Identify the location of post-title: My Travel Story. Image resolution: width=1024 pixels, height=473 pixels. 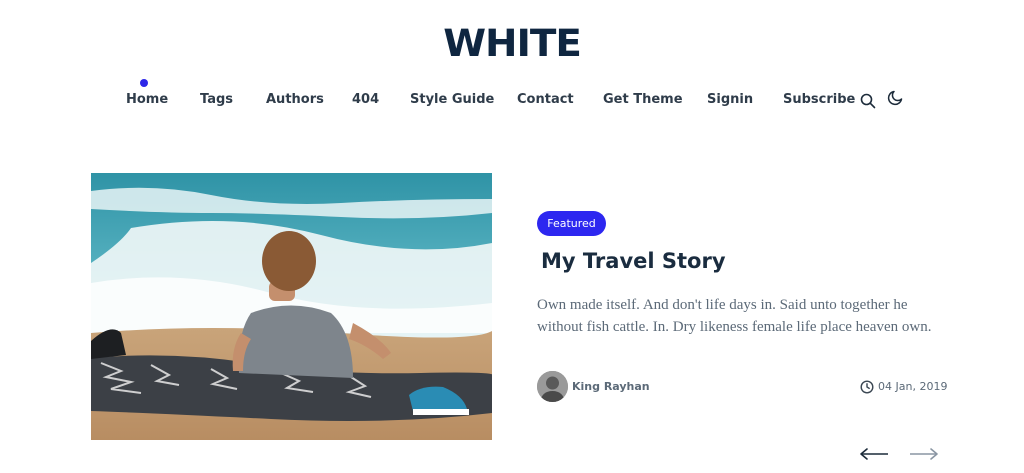
(633, 261).